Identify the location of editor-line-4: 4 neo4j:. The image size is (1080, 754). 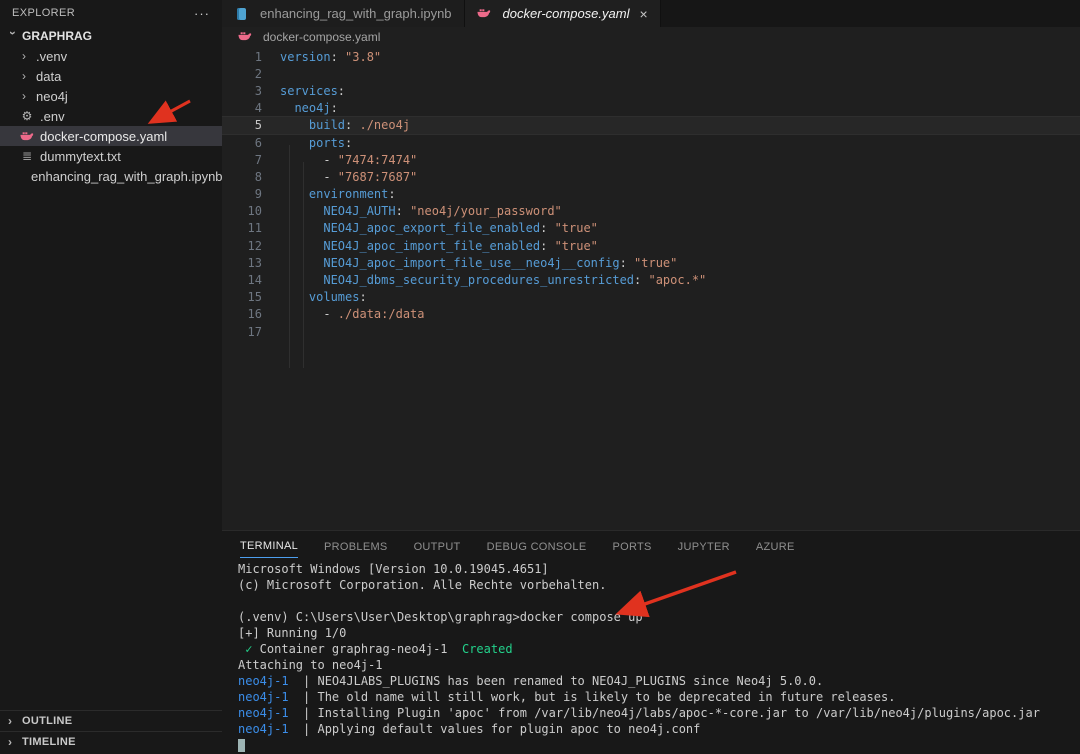
(651, 108).